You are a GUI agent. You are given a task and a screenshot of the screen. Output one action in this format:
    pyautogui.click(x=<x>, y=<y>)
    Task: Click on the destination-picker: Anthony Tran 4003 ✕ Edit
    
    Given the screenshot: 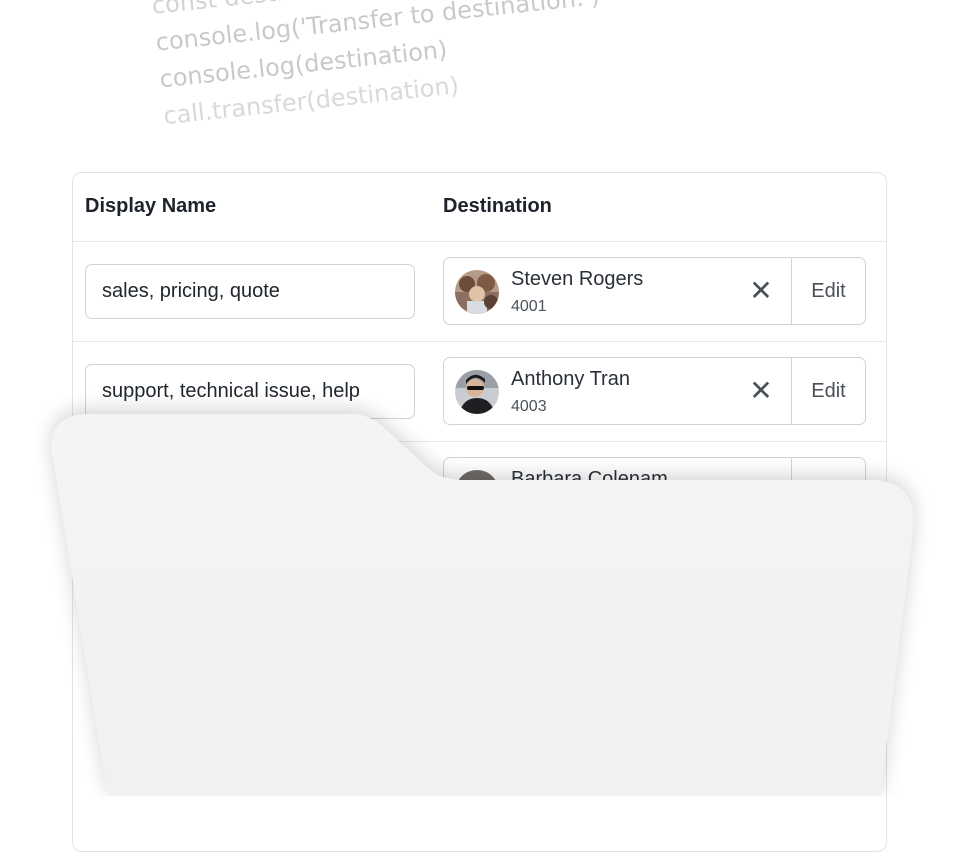 What is the action you would take?
    pyautogui.click(x=654, y=391)
    